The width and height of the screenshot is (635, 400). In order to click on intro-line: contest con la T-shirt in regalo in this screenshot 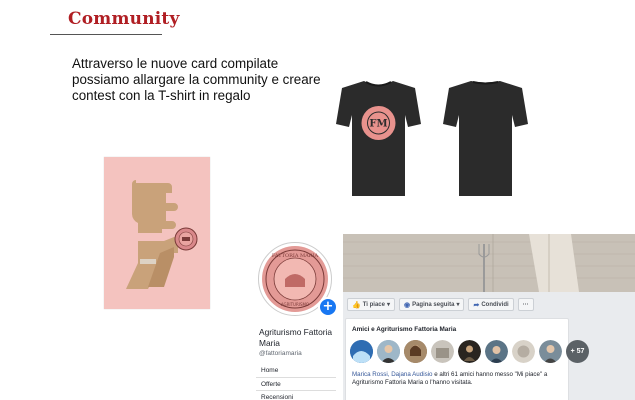, I will do `click(161, 95)`.